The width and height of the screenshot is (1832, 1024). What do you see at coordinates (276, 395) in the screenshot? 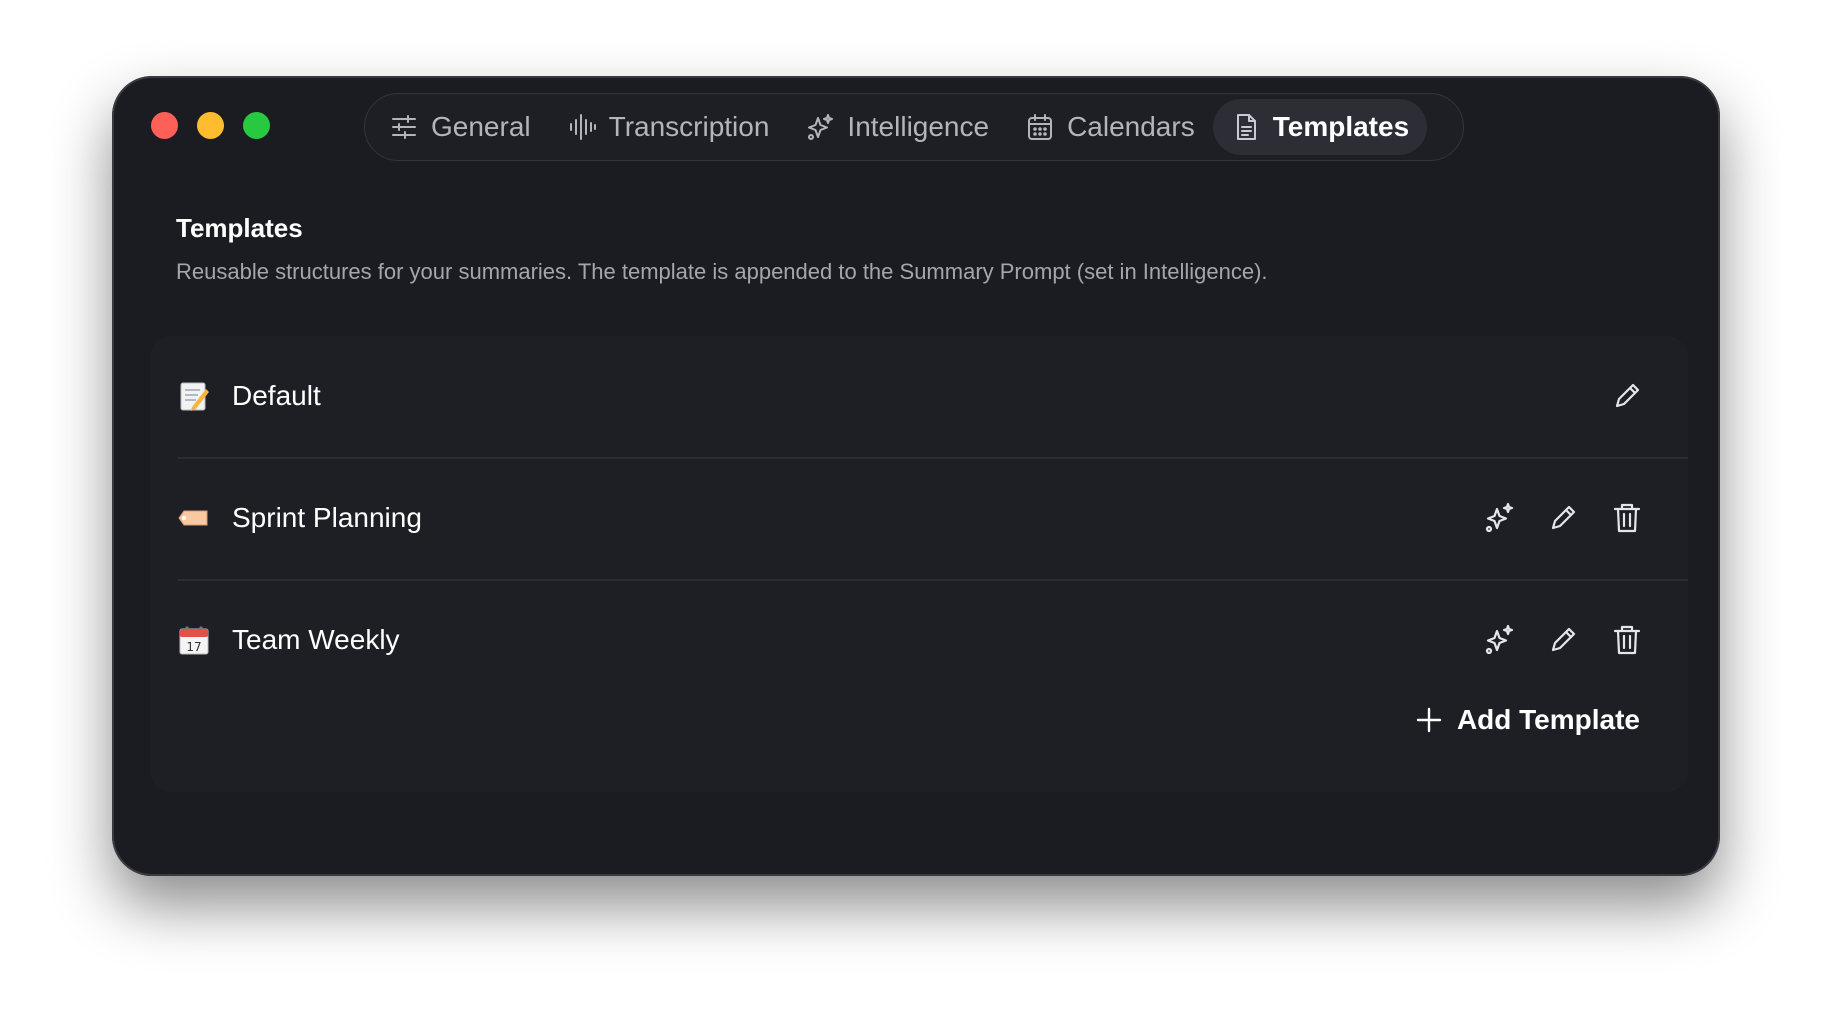
I see `template-name: Default` at bounding box center [276, 395].